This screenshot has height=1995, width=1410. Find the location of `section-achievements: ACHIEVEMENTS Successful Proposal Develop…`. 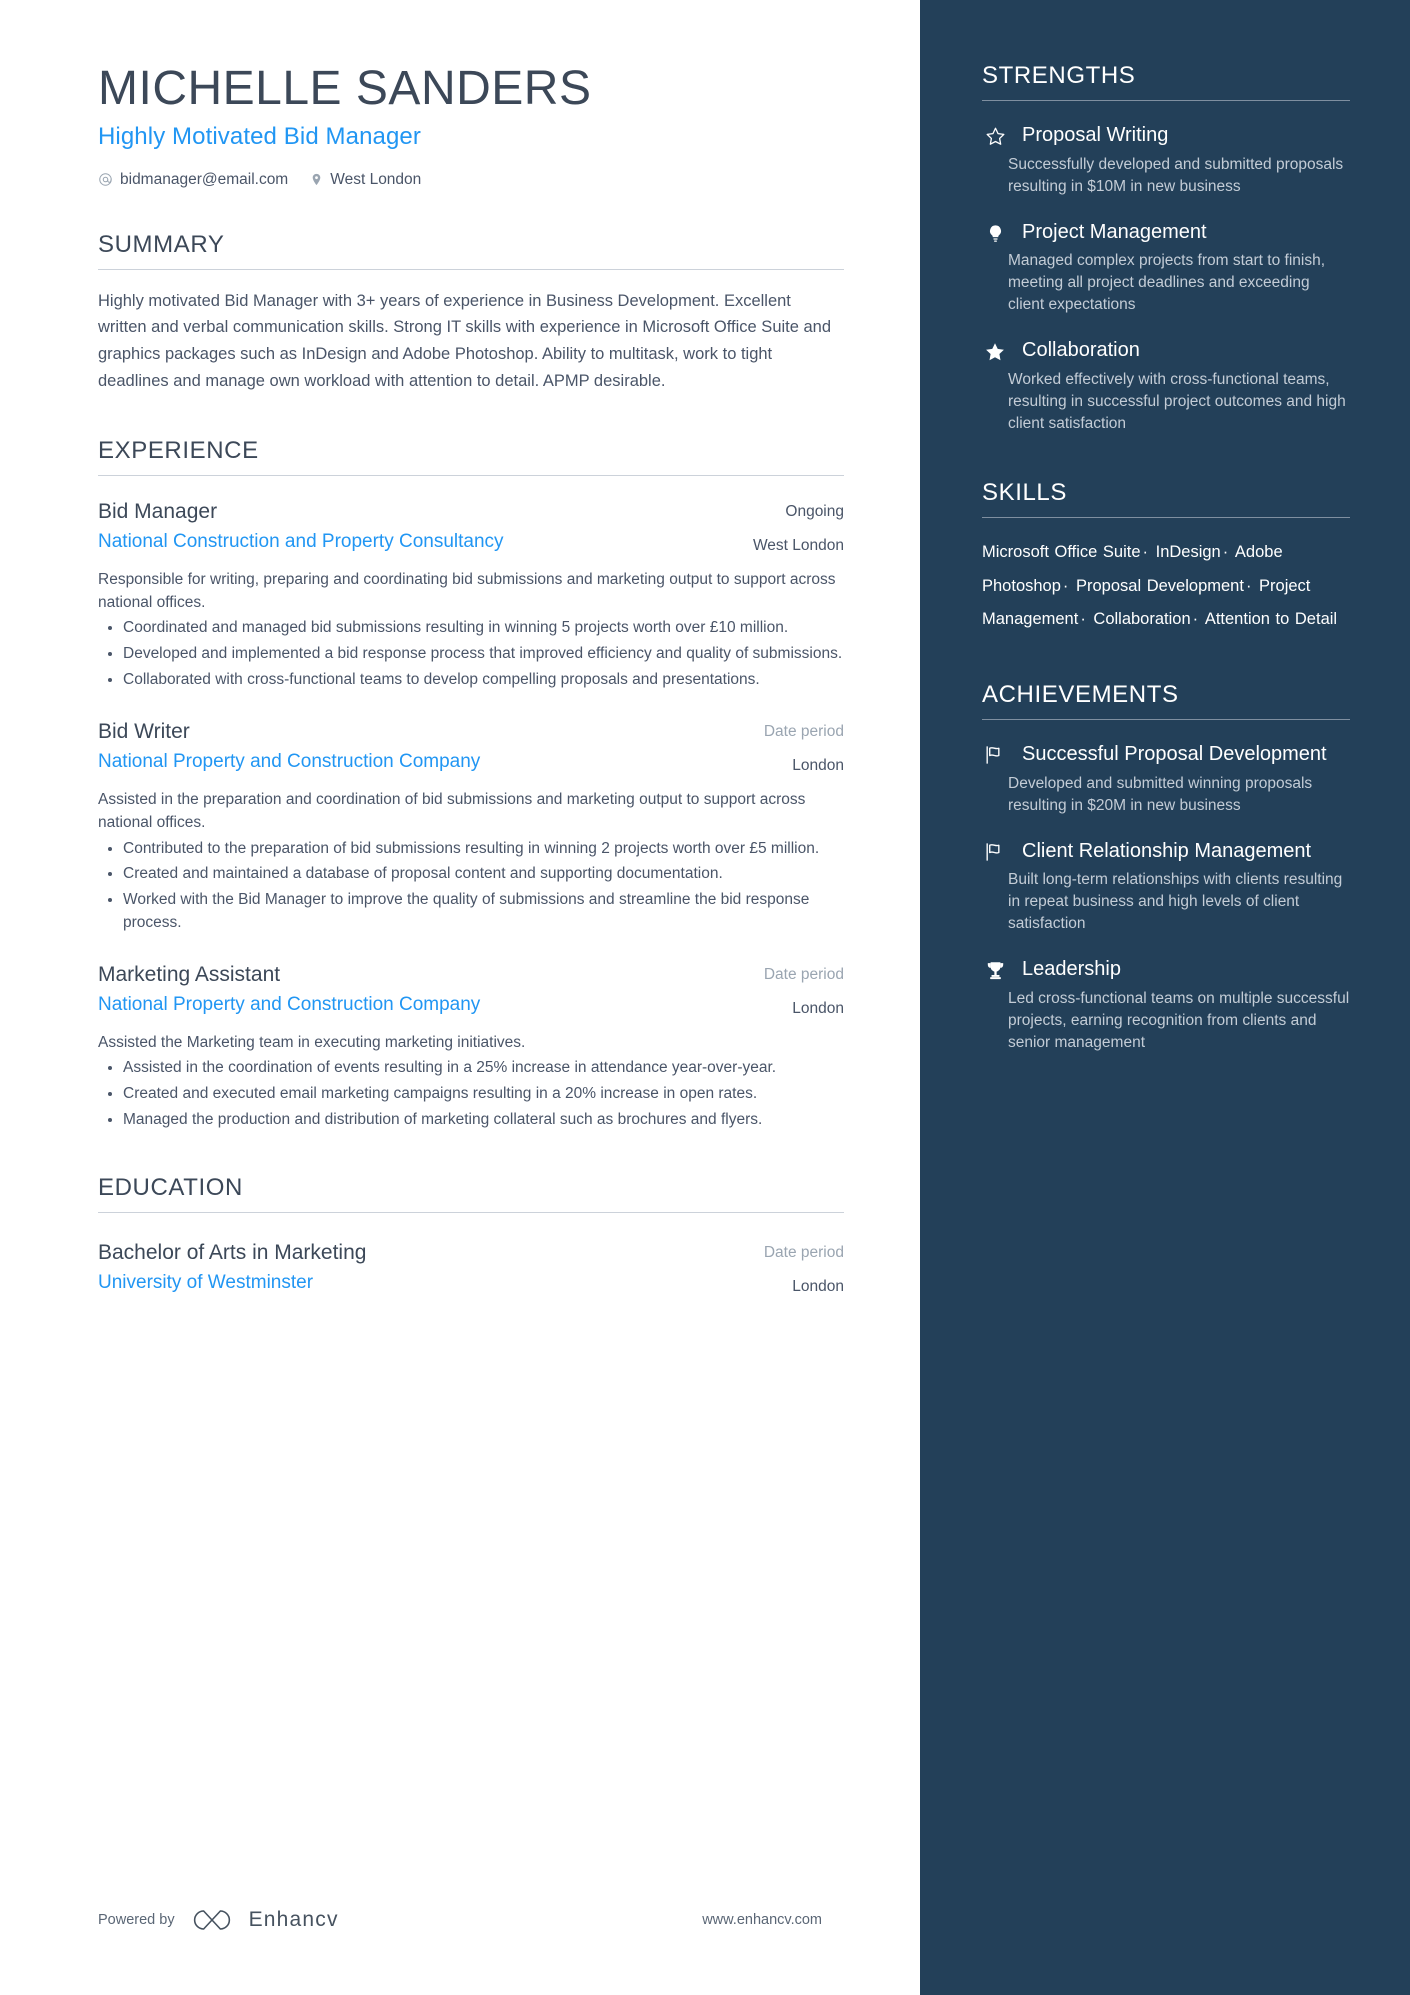

section-achievements: ACHIEVEMENTS Successful Proposal Develop… is located at coordinates (1166, 867).